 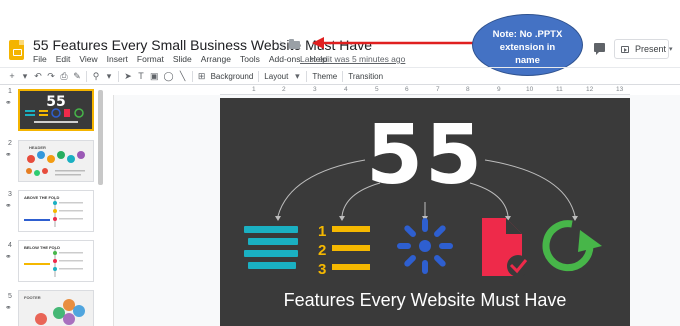 I want to click on ruler-tick: 6, so click(x=407, y=89).